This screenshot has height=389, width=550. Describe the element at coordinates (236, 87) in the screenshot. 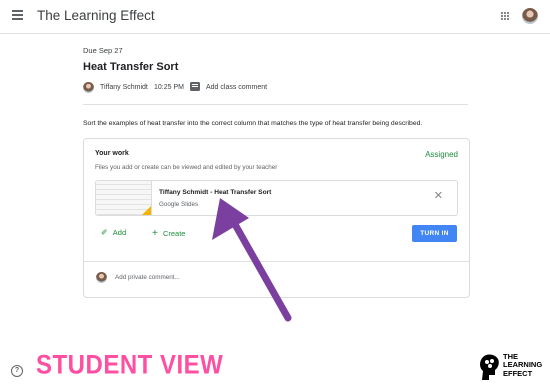

I see `add-class-comment-link: Add class comment` at that location.